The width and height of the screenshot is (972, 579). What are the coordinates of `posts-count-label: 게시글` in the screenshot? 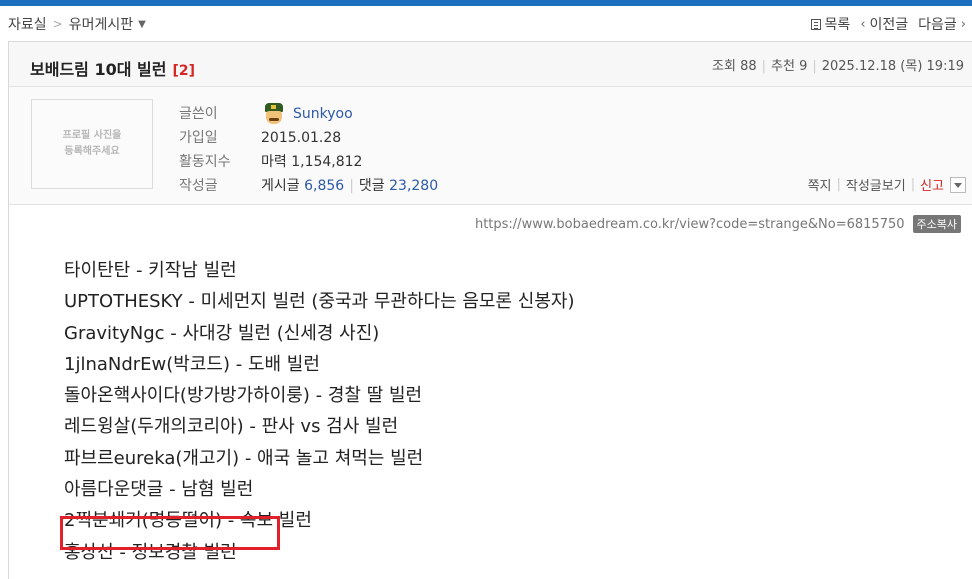 It's located at (280, 186).